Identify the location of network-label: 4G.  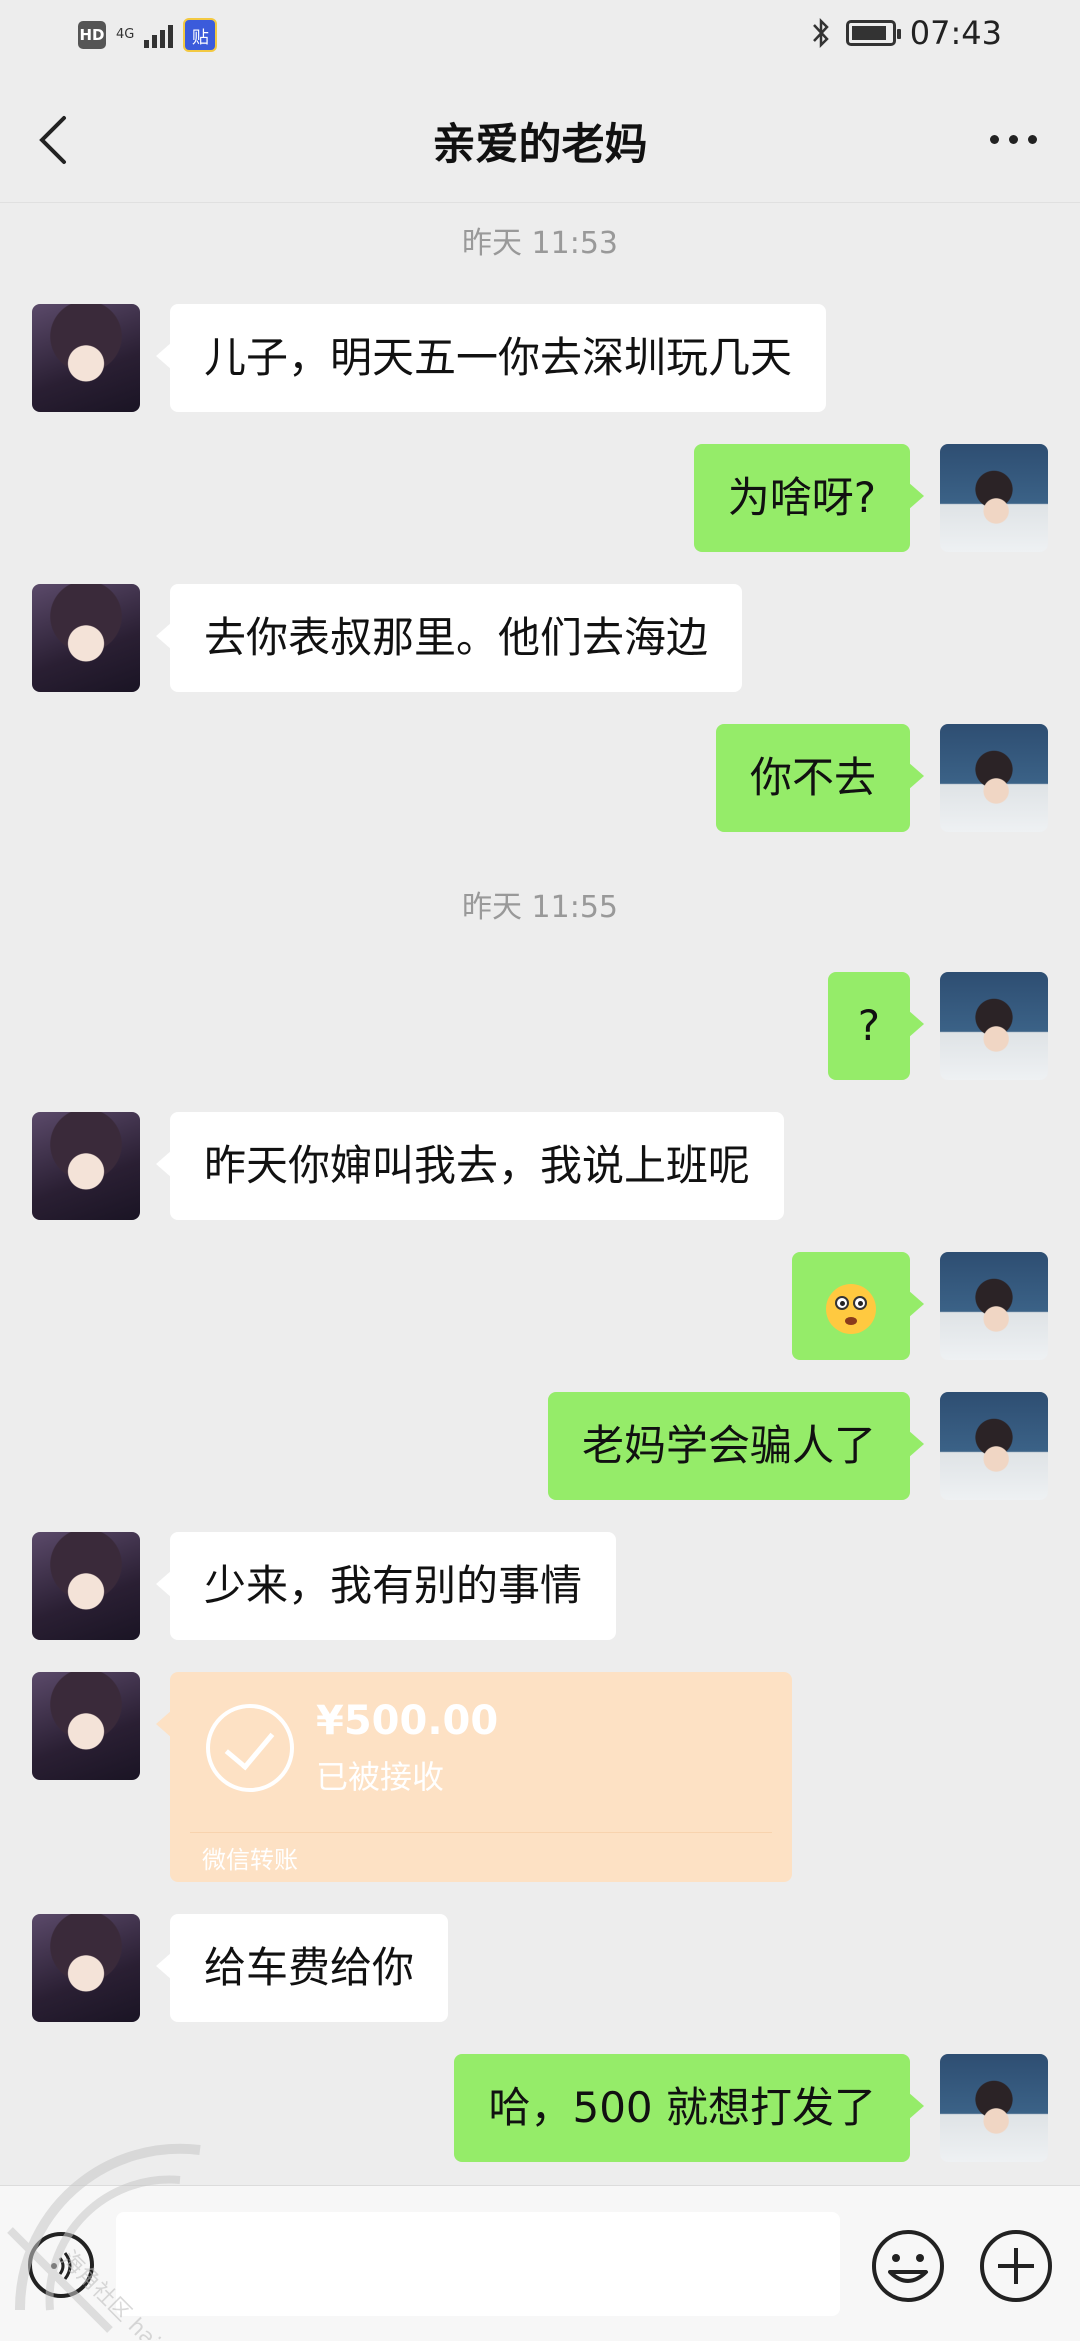
(125, 34).